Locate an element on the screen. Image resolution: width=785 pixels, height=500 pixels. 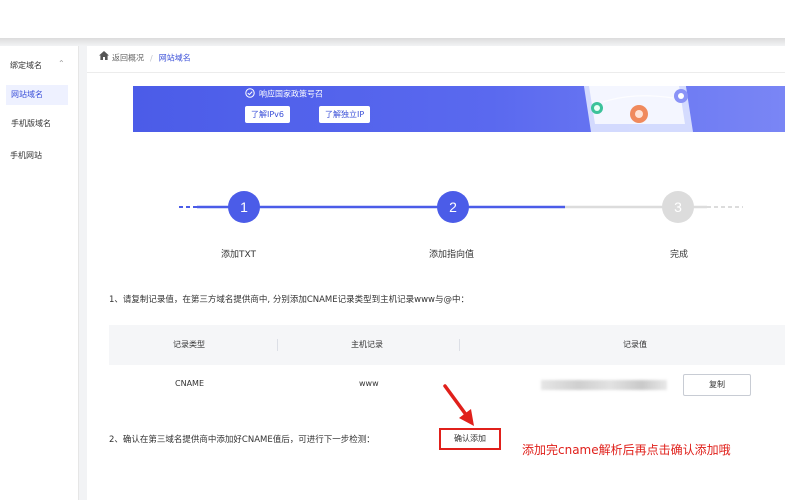
step-2-number: 2 is located at coordinates (453, 207).